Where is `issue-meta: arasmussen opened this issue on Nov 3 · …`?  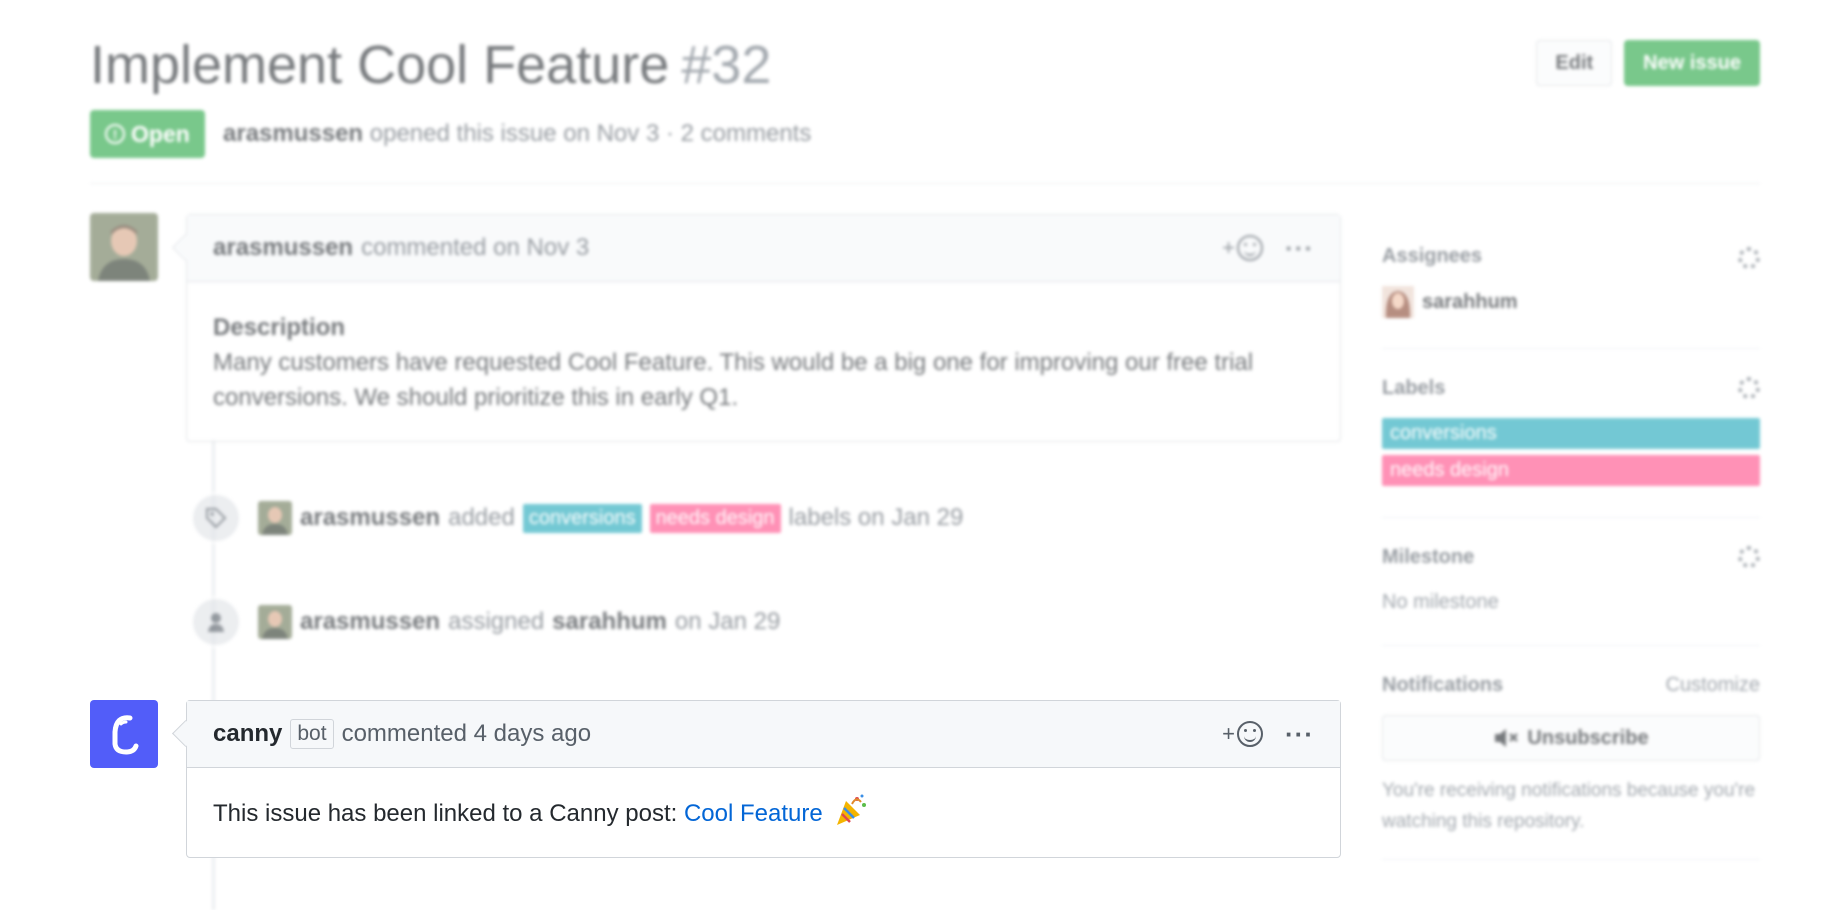
issue-meta: arasmussen opened this issue on Nov 3 · … is located at coordinates (517, 134).